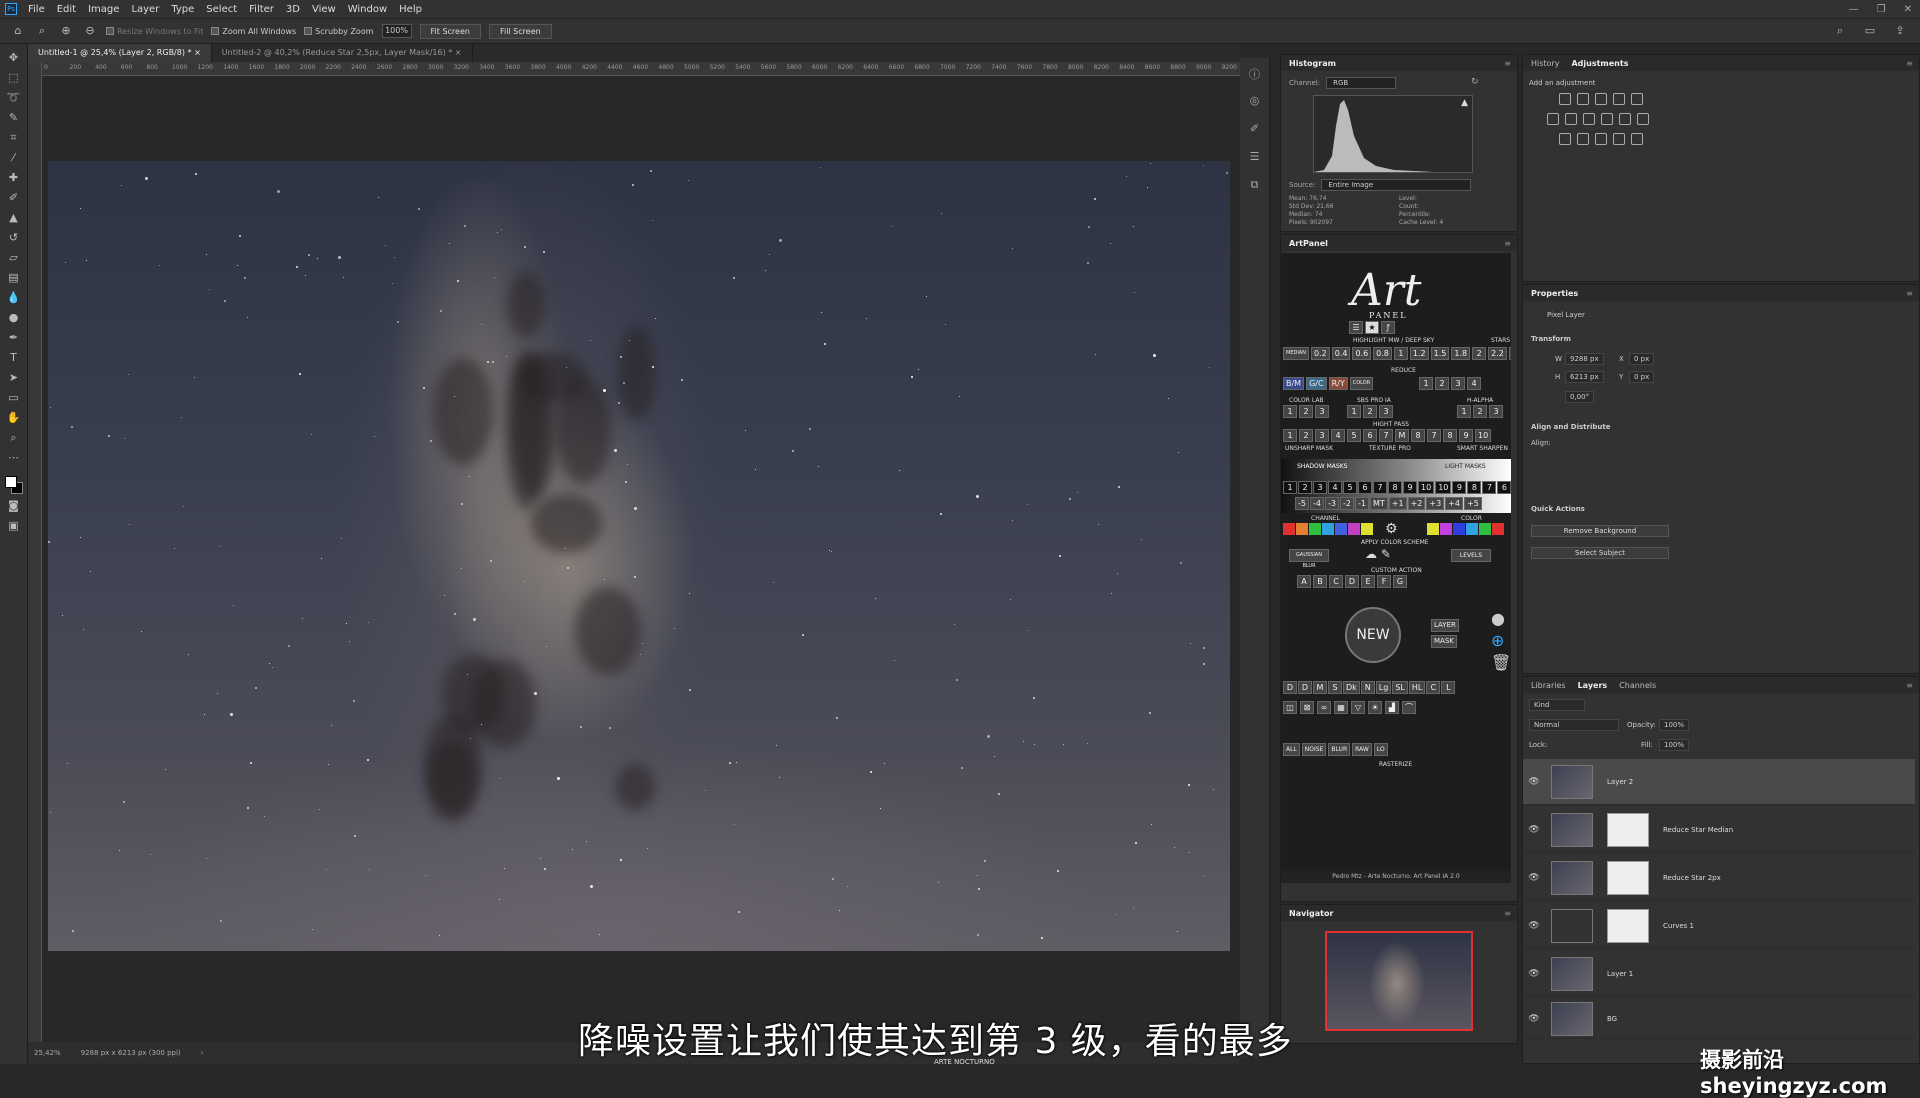 This screenshot has height=1098, width=1920. I want to click on ev-value-button: +2, so click(1416, 503).